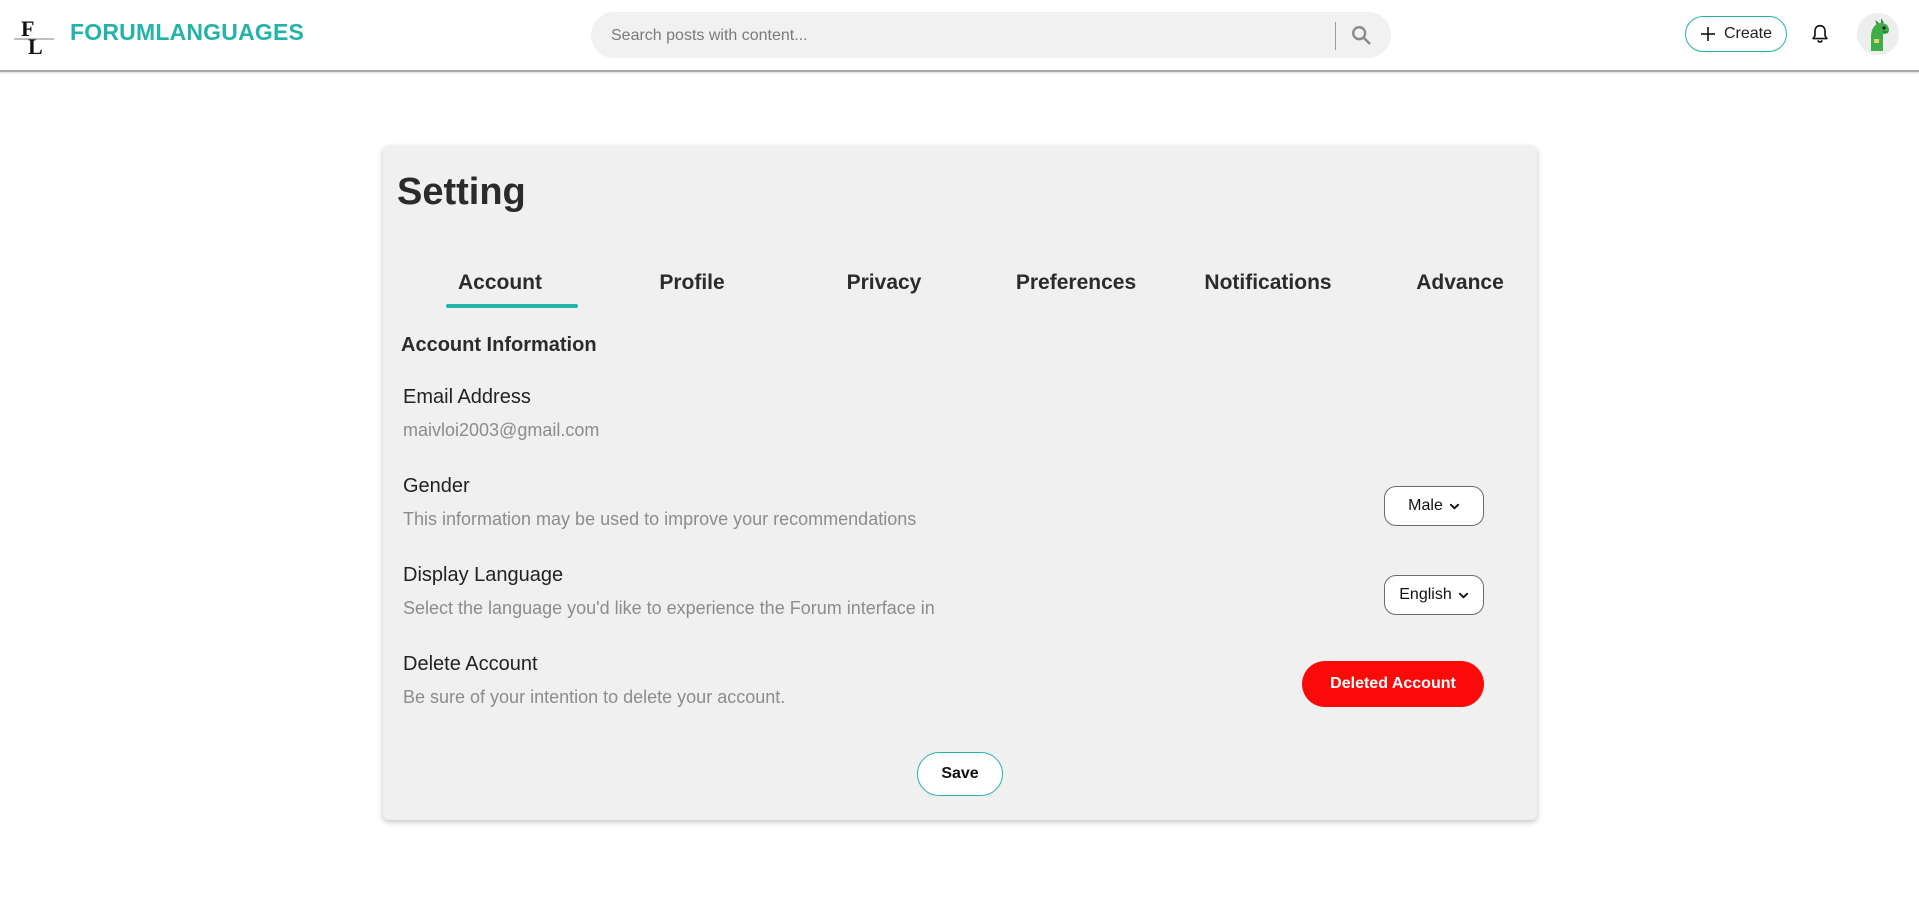 The image size is (1919, 908). Describe the element at coordinates (692, 282) in the screenshot. I see `tab-label: Profile` at that location.